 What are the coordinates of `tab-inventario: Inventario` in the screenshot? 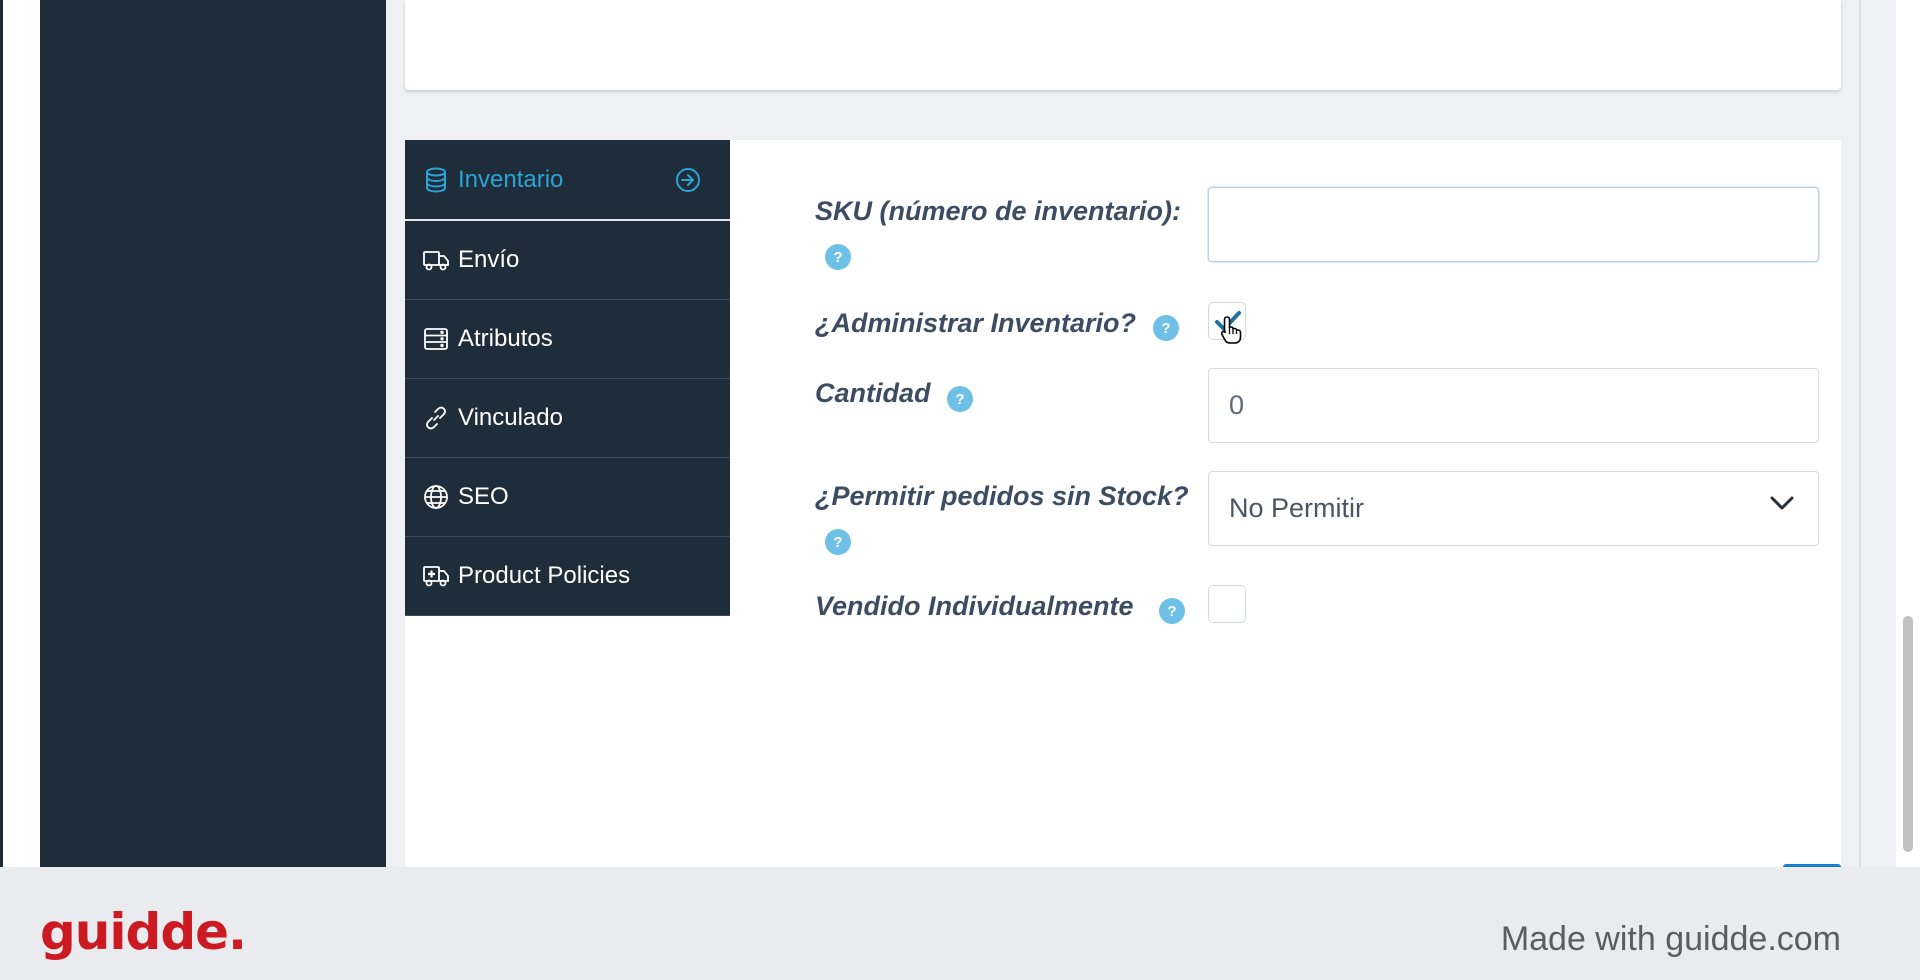 It's located at (567, 180).